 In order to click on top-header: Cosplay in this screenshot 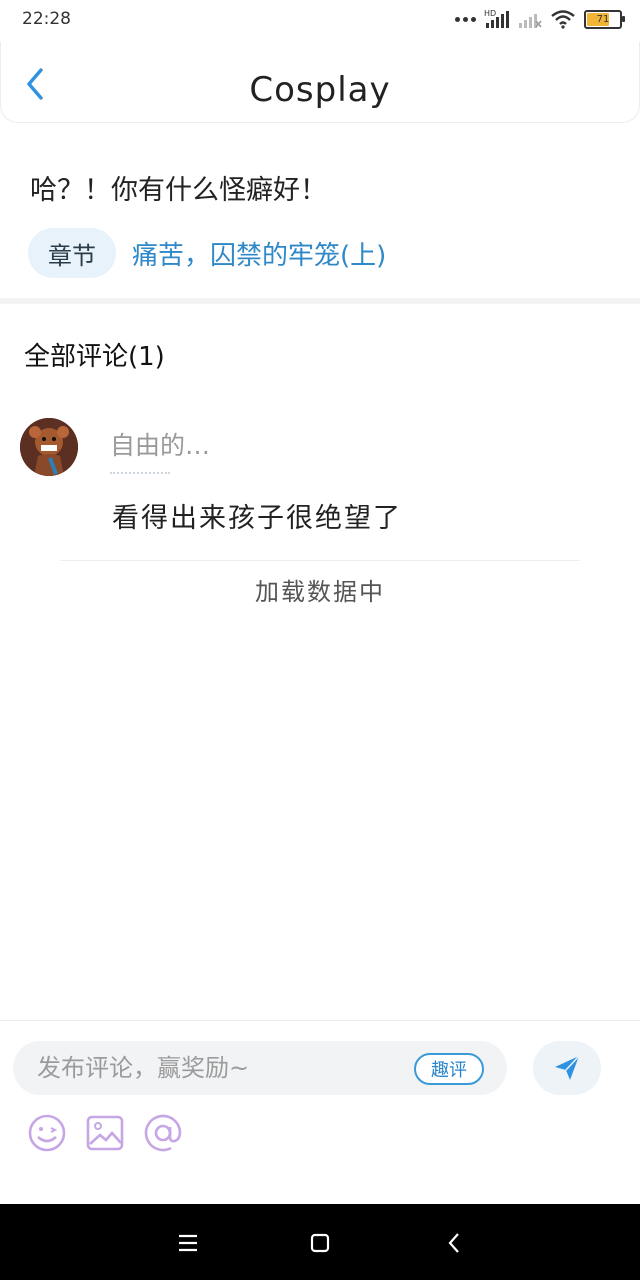, I will do `click(320, 82)`.